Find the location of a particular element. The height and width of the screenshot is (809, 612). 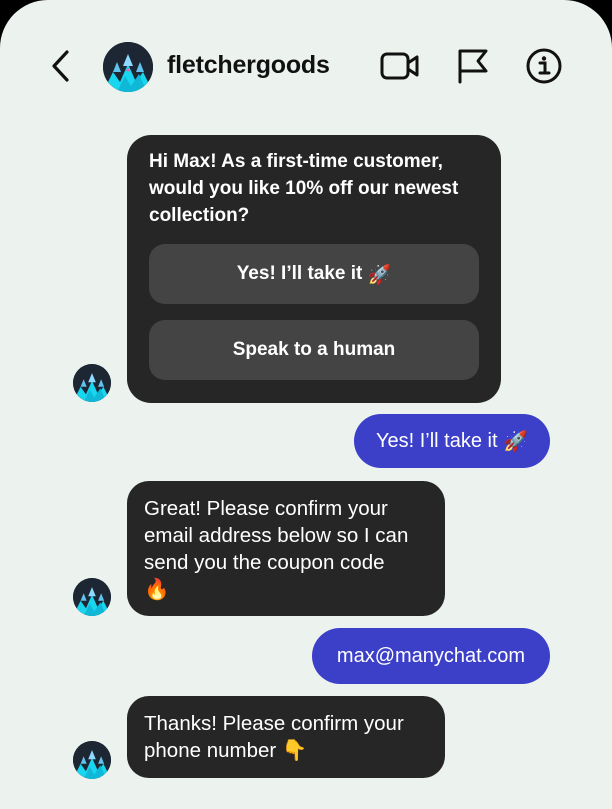

info-icon is located at coordinates (544, 66).